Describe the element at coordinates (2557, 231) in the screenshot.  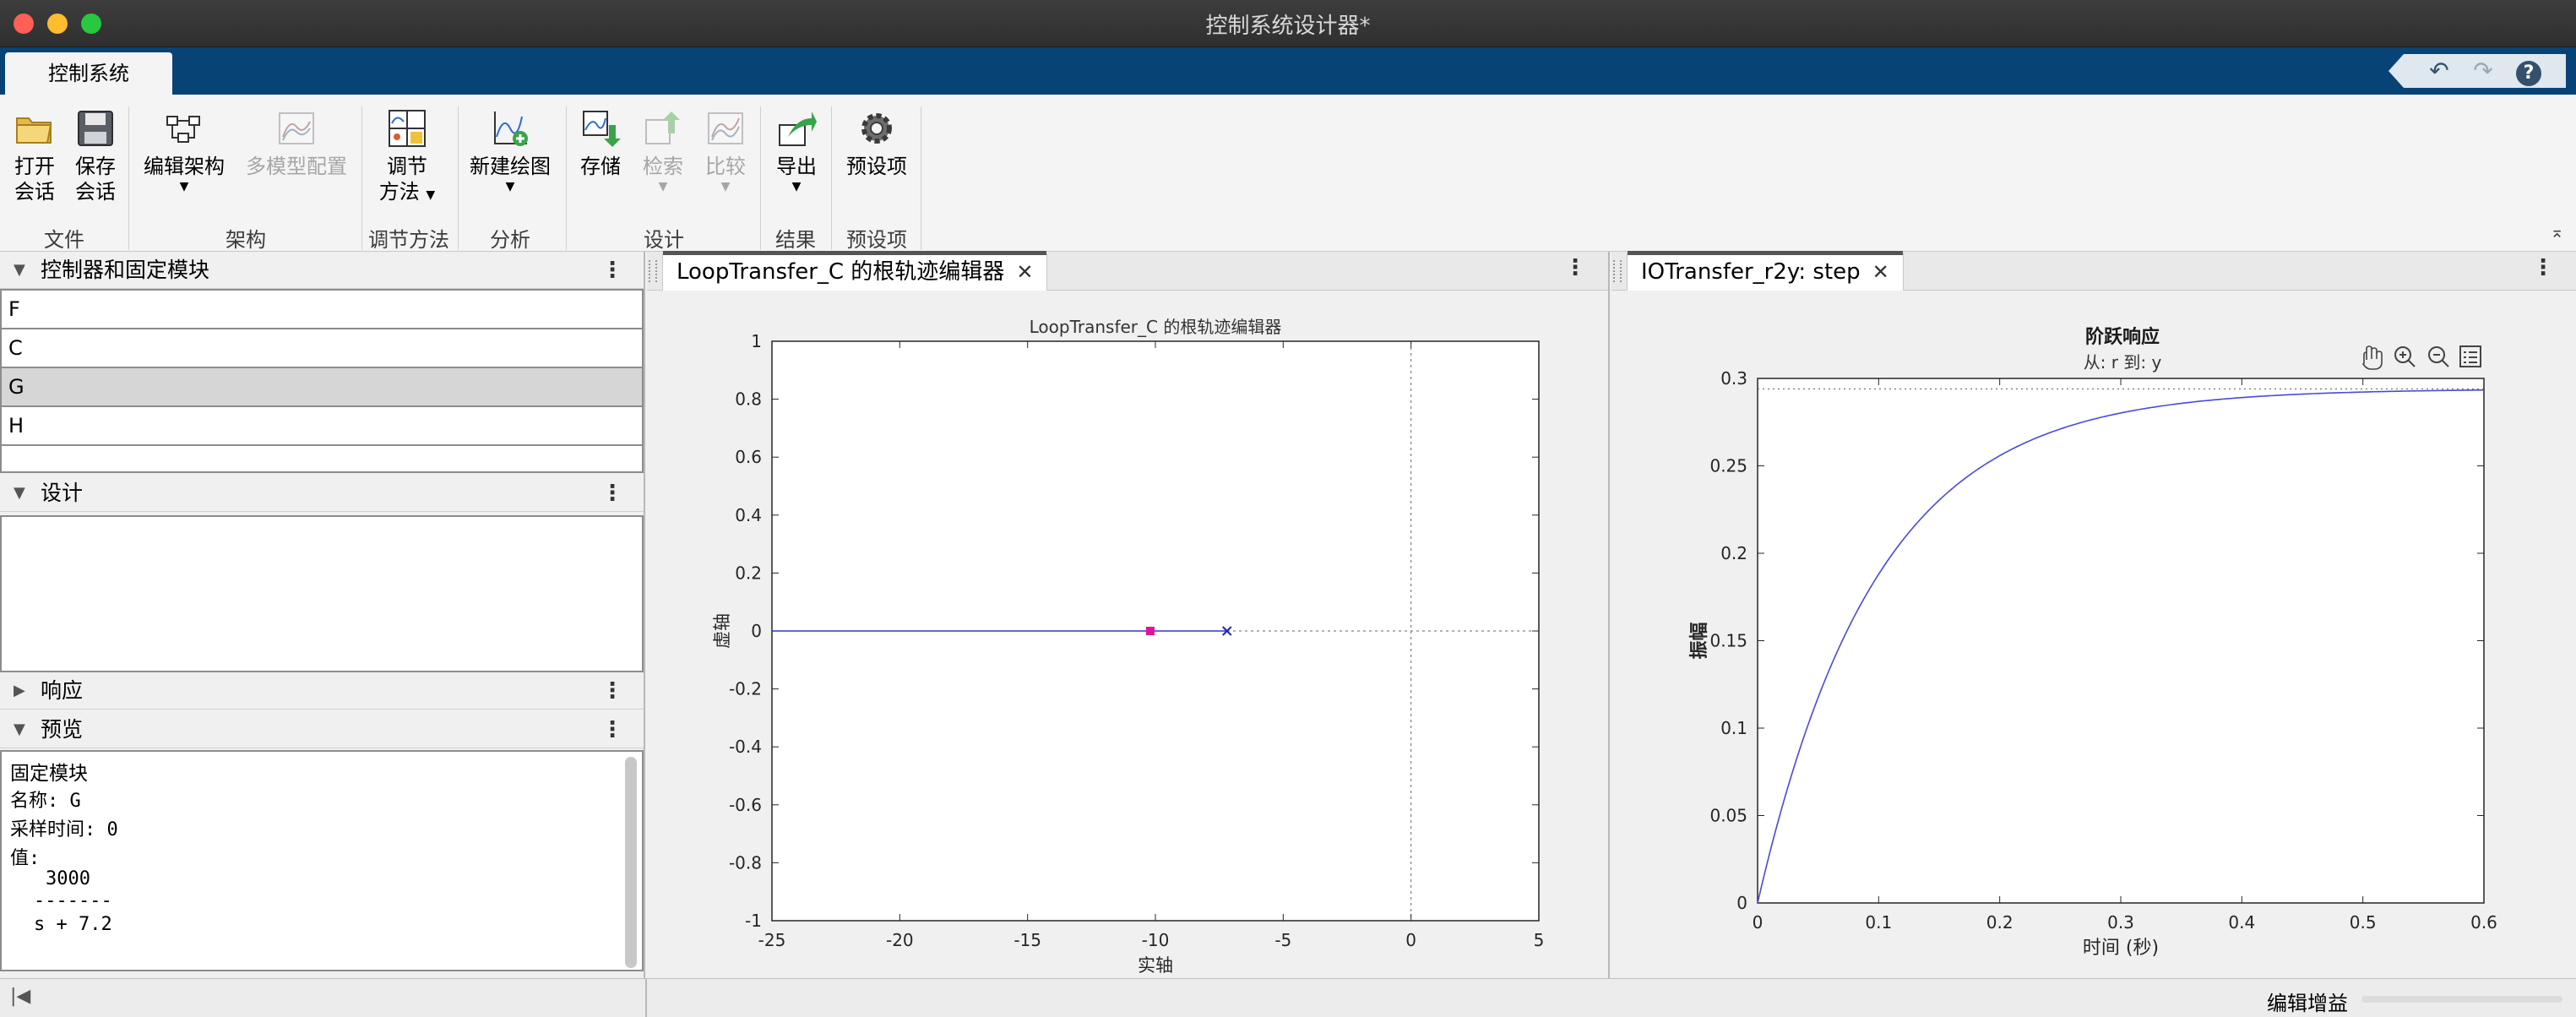
I see `collapse-toolstrip-icon: ⌅` at that location.